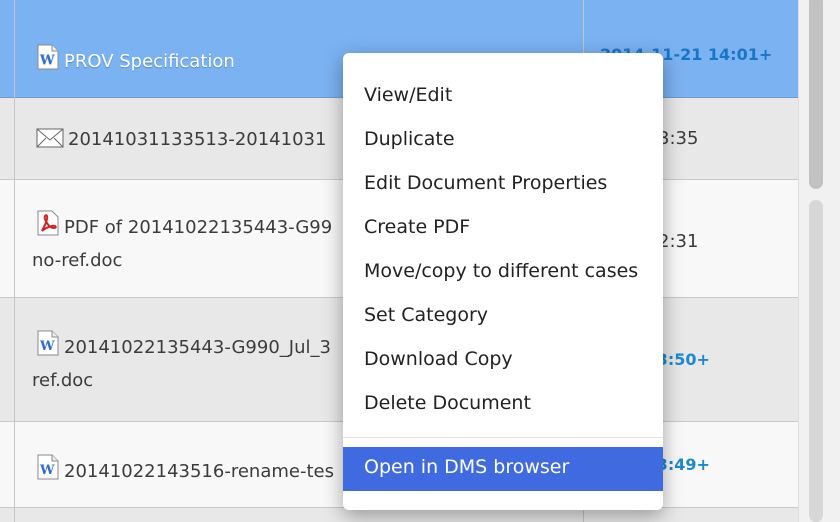 The image size is (840, 522). What do you see at coordinates (447, 403) in the screenshot?
I see `menu-item-delete-document: Delete Document` at bounding box center [447, 403].